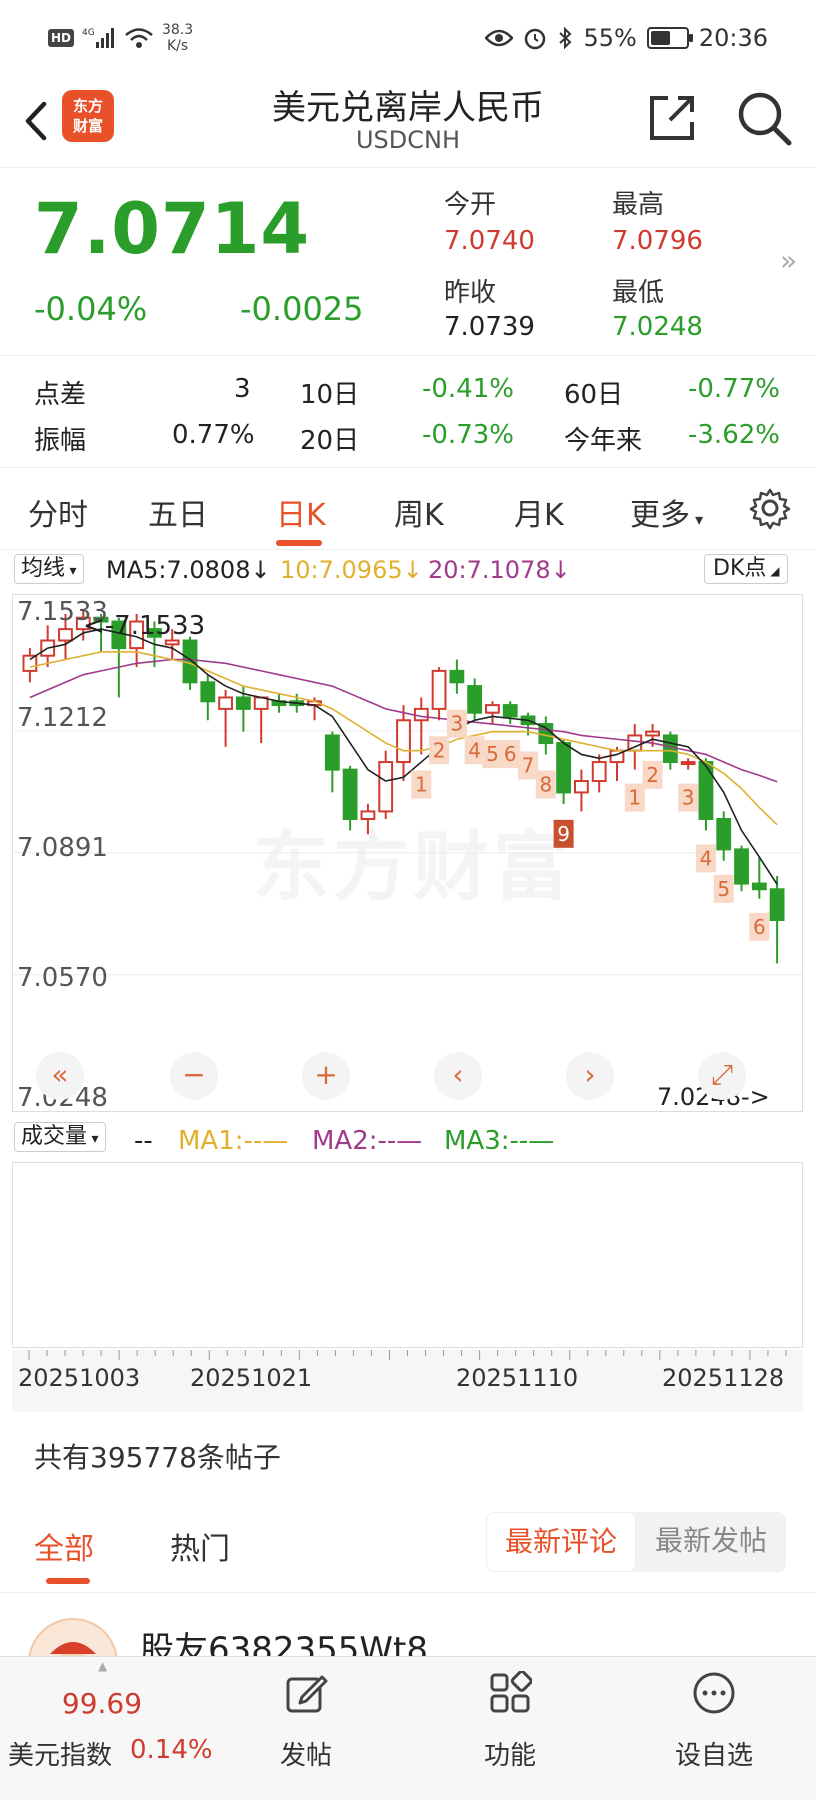 The height and width of the screenshot is (1801, 816). What do you see at coordinates (306, 1729) in the screenshot?
I see `post-button: 发帖` at bounding box center [306, 1729].